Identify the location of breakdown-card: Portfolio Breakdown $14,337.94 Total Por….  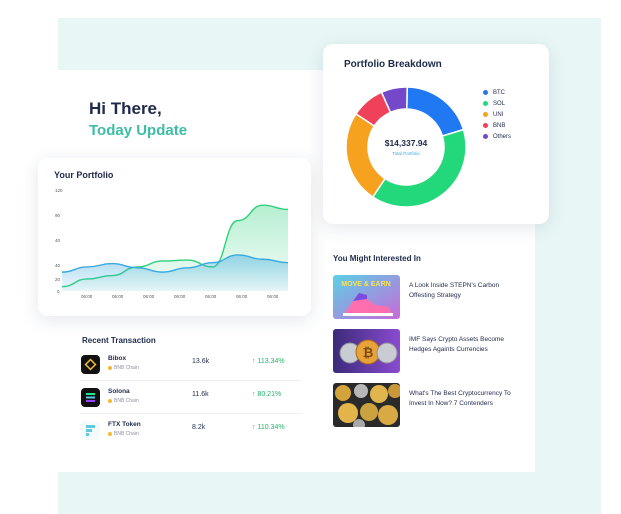
(436, 134).